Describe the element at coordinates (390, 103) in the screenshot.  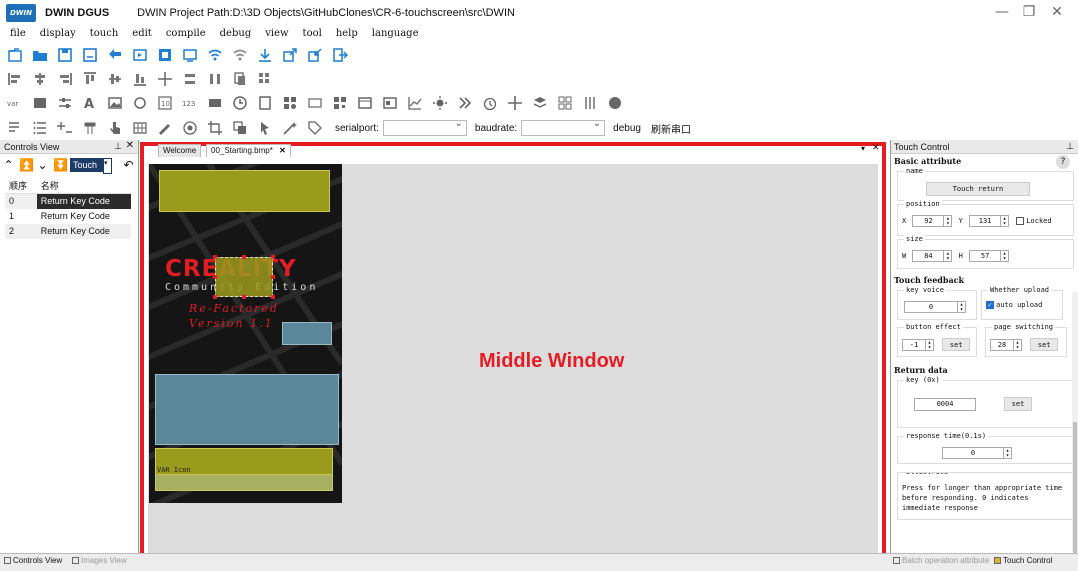
I see `card-icon` at that location.